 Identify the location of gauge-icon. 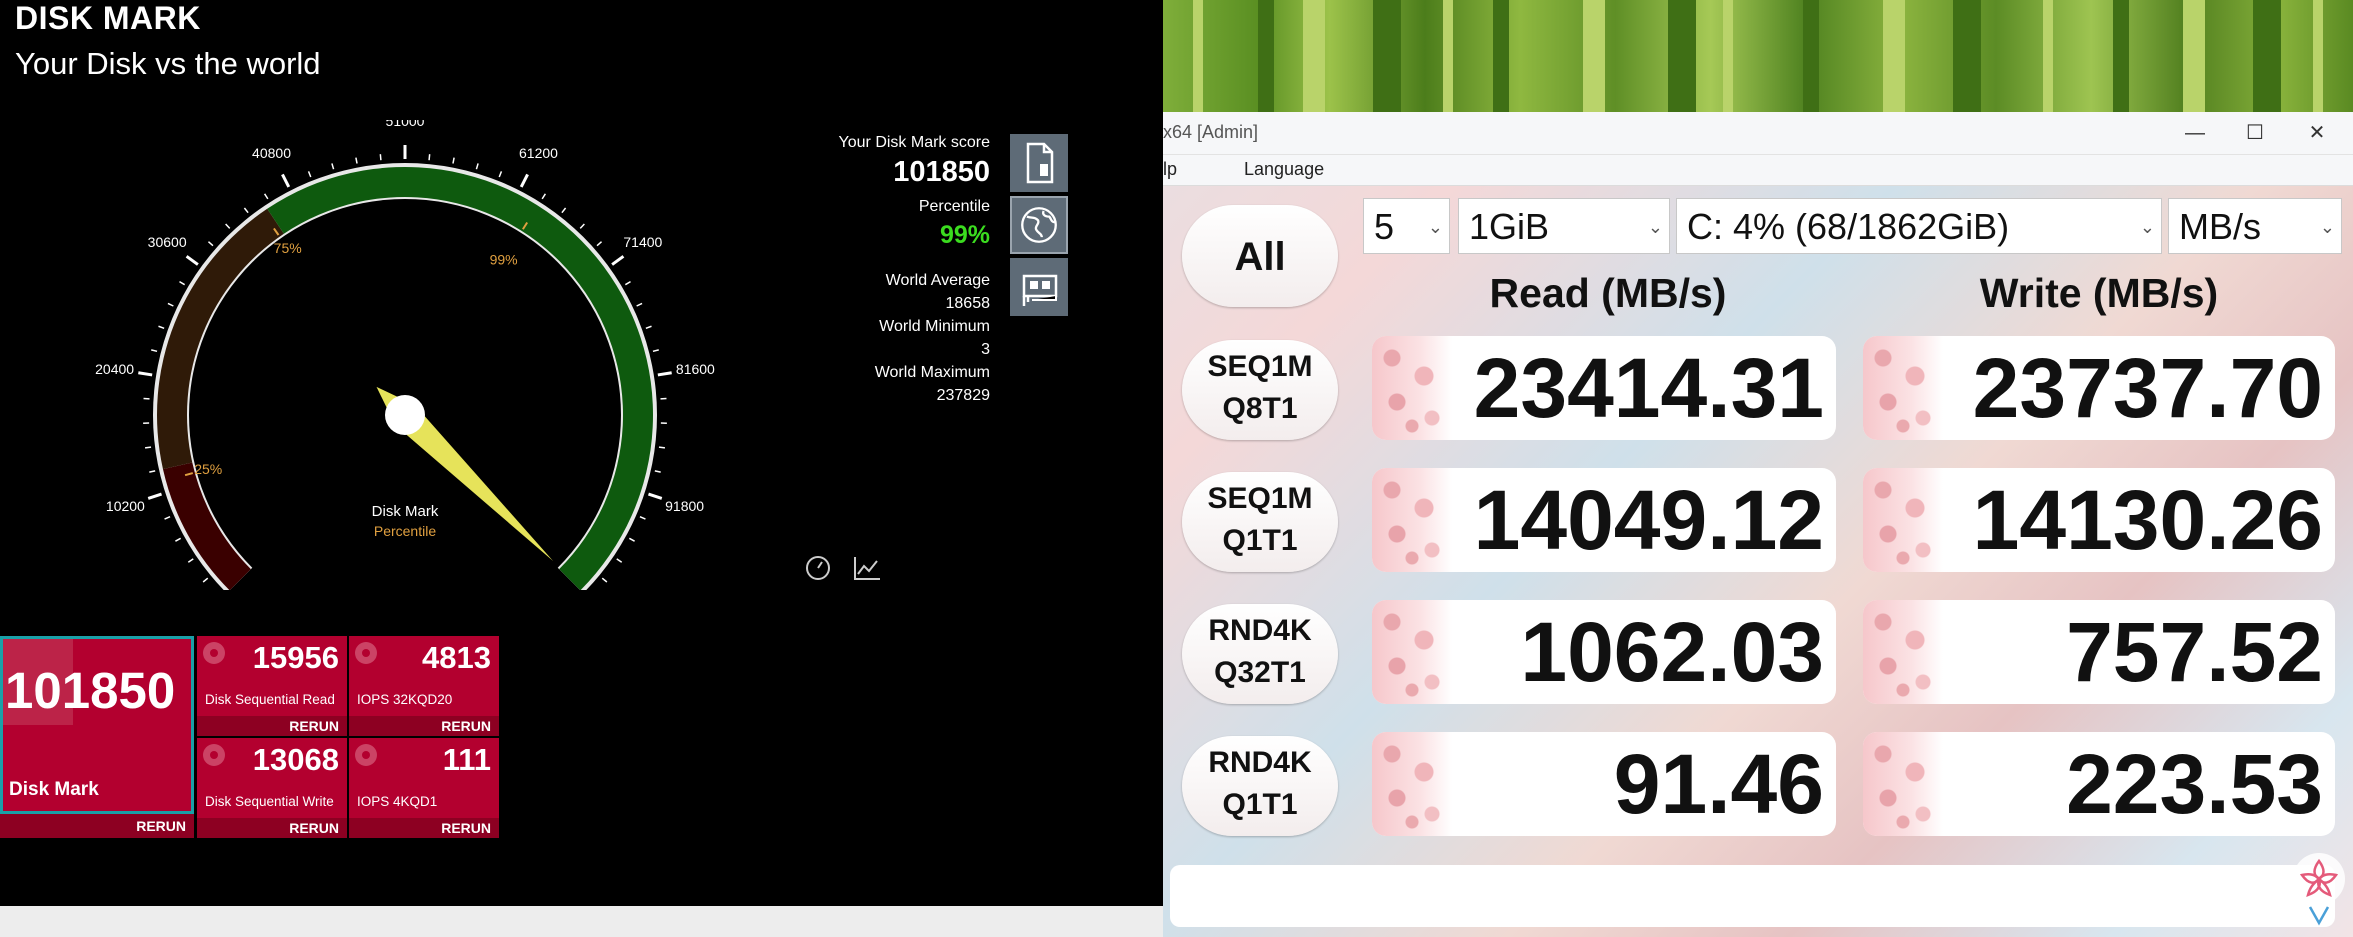
(818, 568).